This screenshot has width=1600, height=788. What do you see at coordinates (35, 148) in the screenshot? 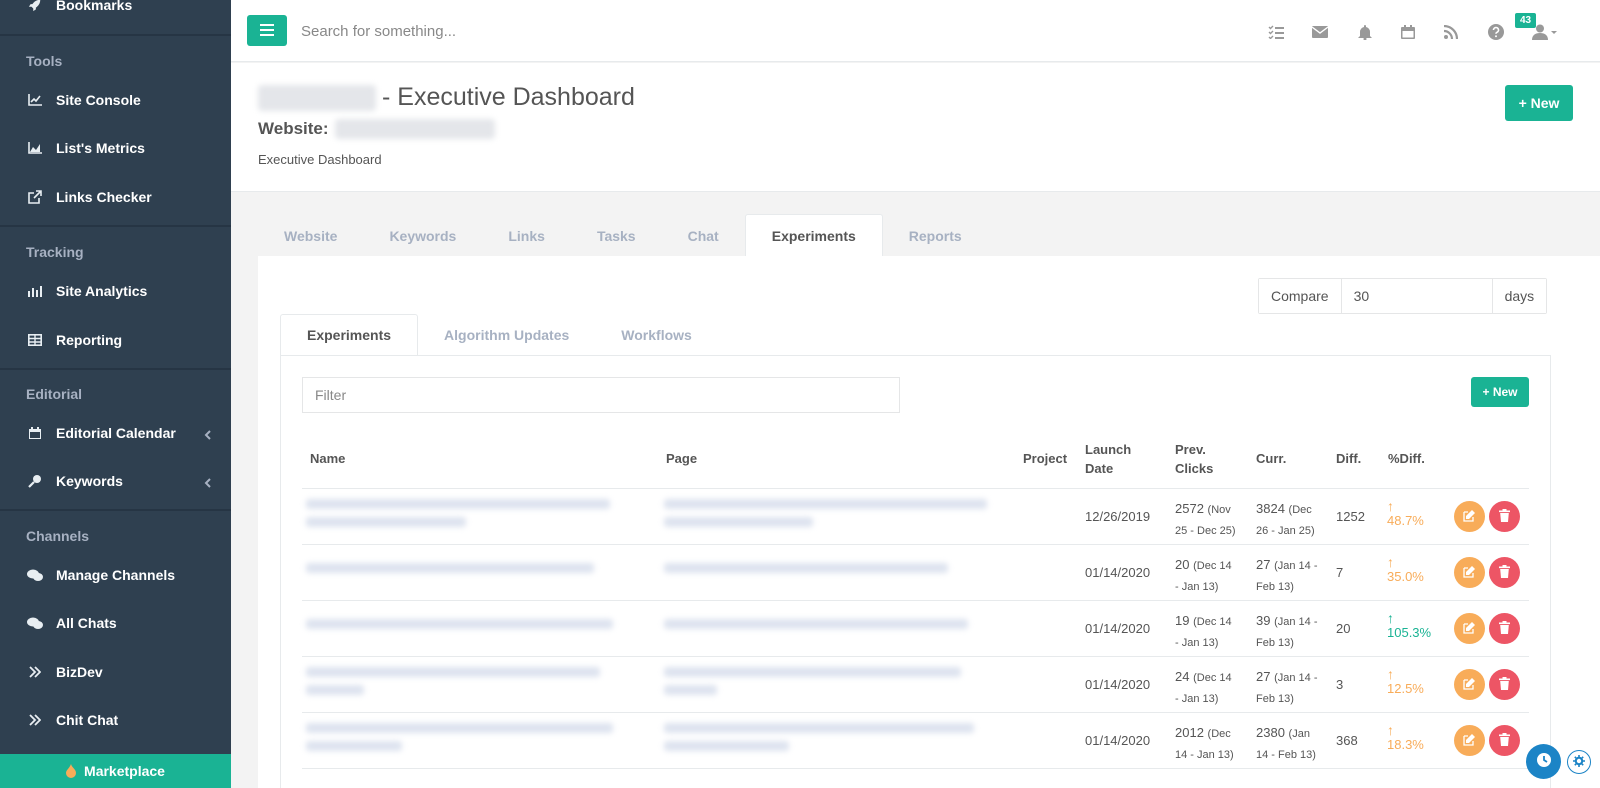
I see `area-chart-icon` at bounding box center [35, 148].